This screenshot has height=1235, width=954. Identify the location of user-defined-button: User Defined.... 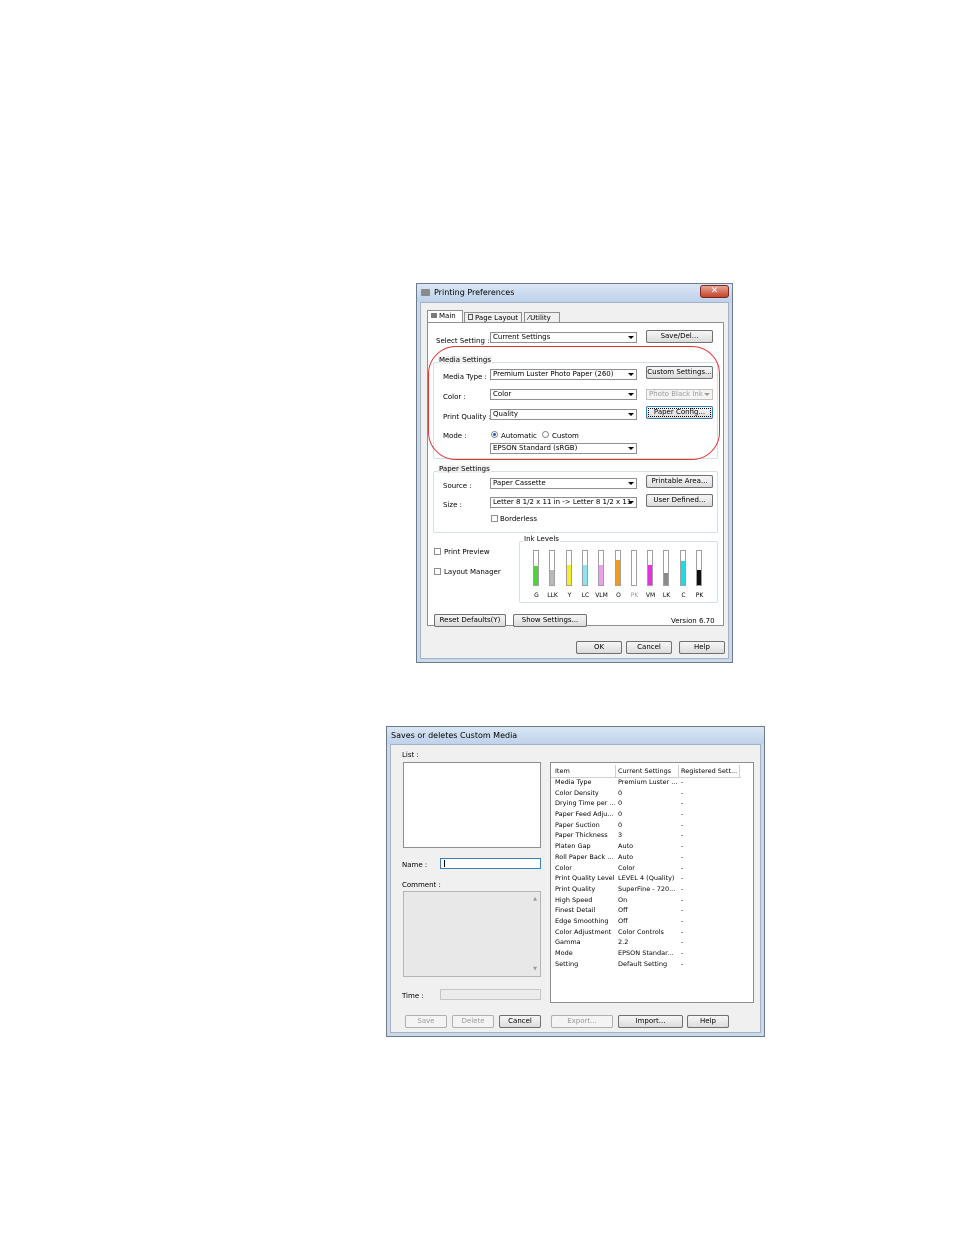
(679, 500).